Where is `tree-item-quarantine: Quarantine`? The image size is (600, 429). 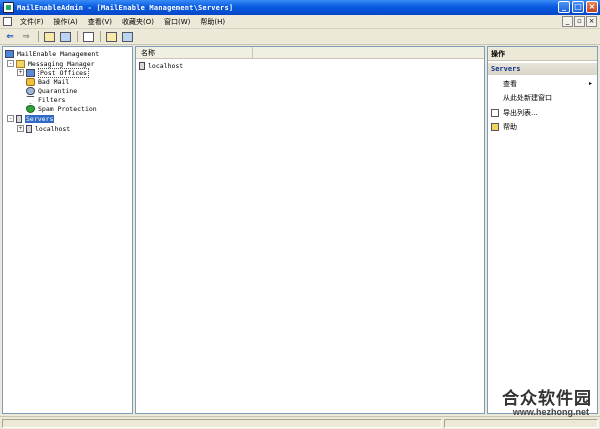 tree-item-quarantine: Quarantine is located at coordinates (51, 90).